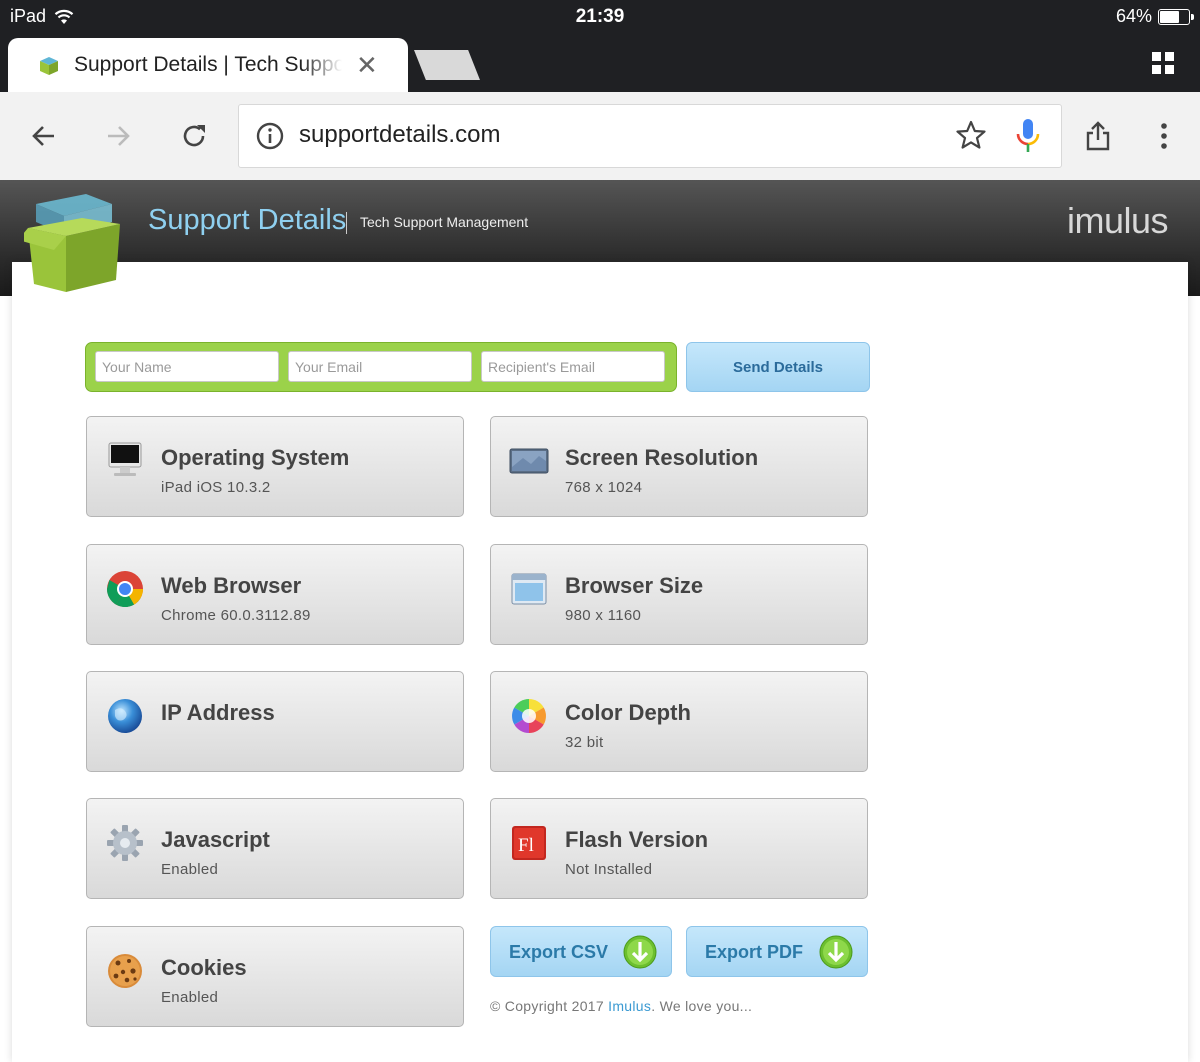  I want to click on site-title: Support Details, so click(247, 220).